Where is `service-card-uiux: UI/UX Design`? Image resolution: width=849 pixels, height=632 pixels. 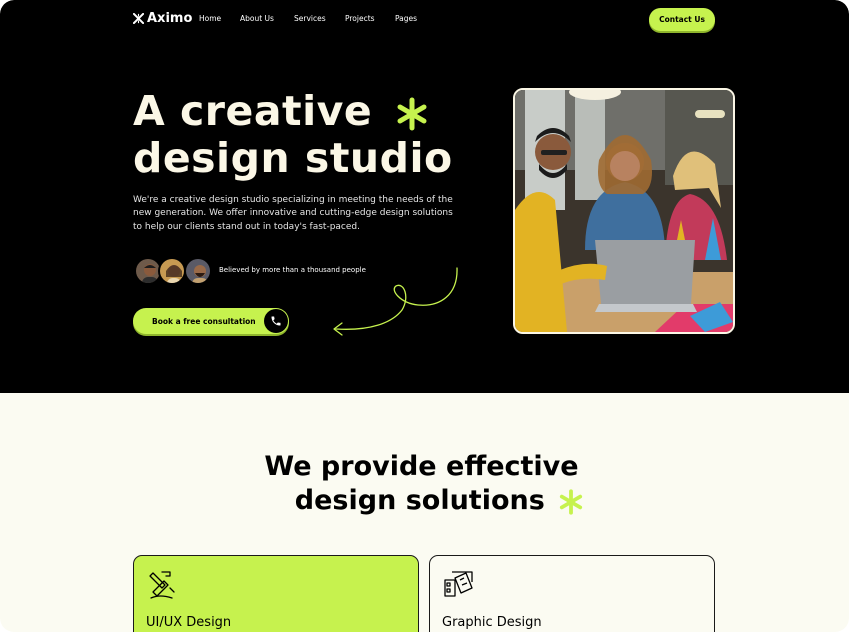 service-card-uiux: UI/UX Design is located at coordinates (276, 593).